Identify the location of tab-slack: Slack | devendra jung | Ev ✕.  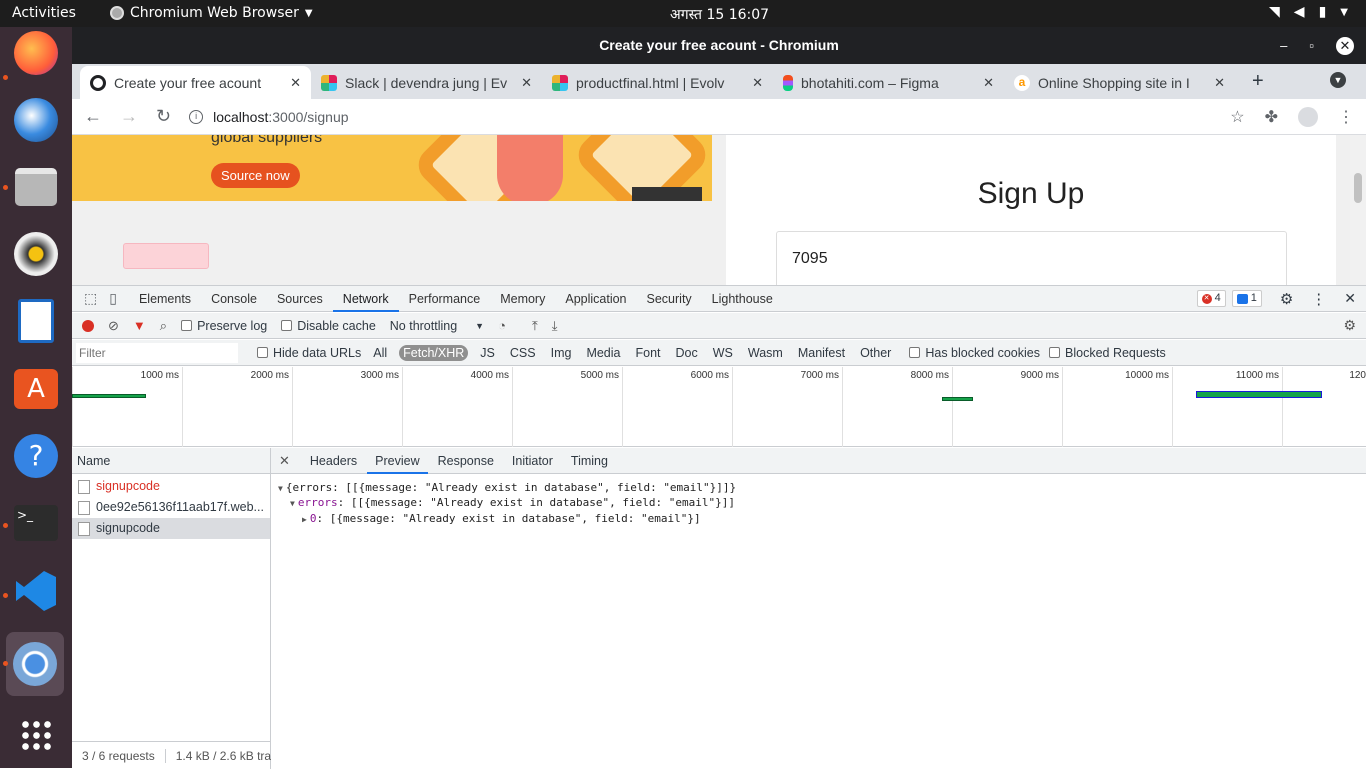
(426, 82).